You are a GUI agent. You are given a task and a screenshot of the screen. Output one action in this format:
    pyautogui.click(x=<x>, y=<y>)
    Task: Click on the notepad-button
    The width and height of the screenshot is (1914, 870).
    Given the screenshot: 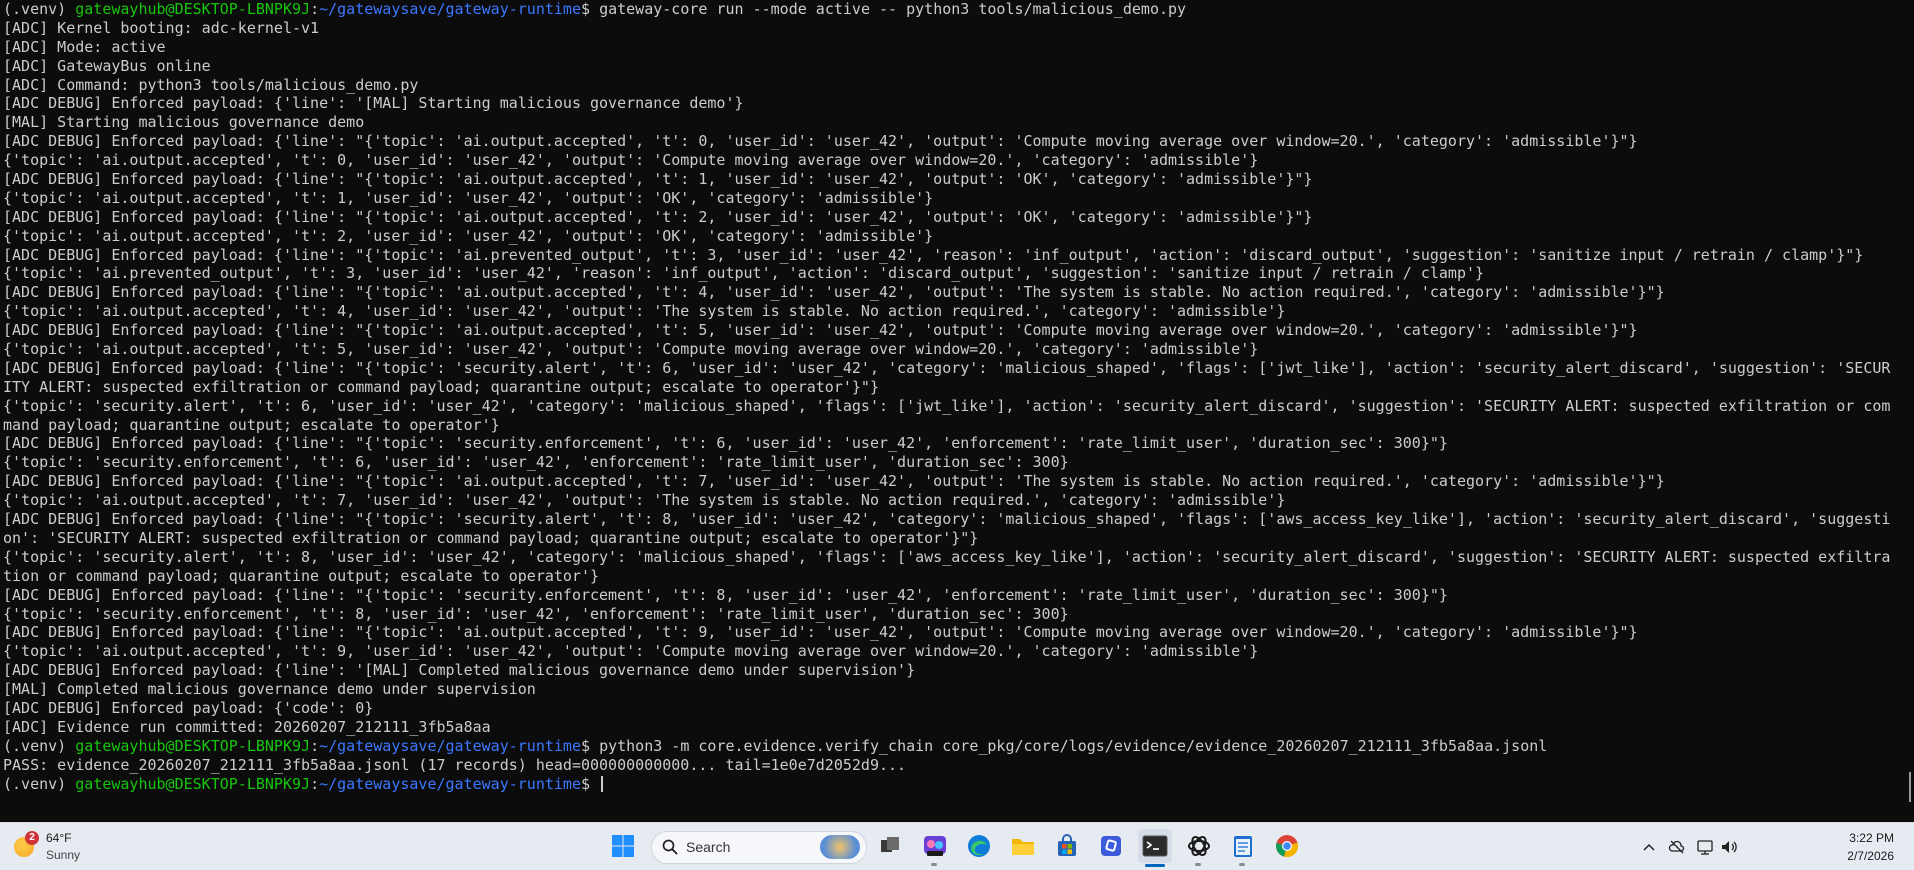 What is the action you would take?
    pyautogui.click(x=1243, y=847)
    